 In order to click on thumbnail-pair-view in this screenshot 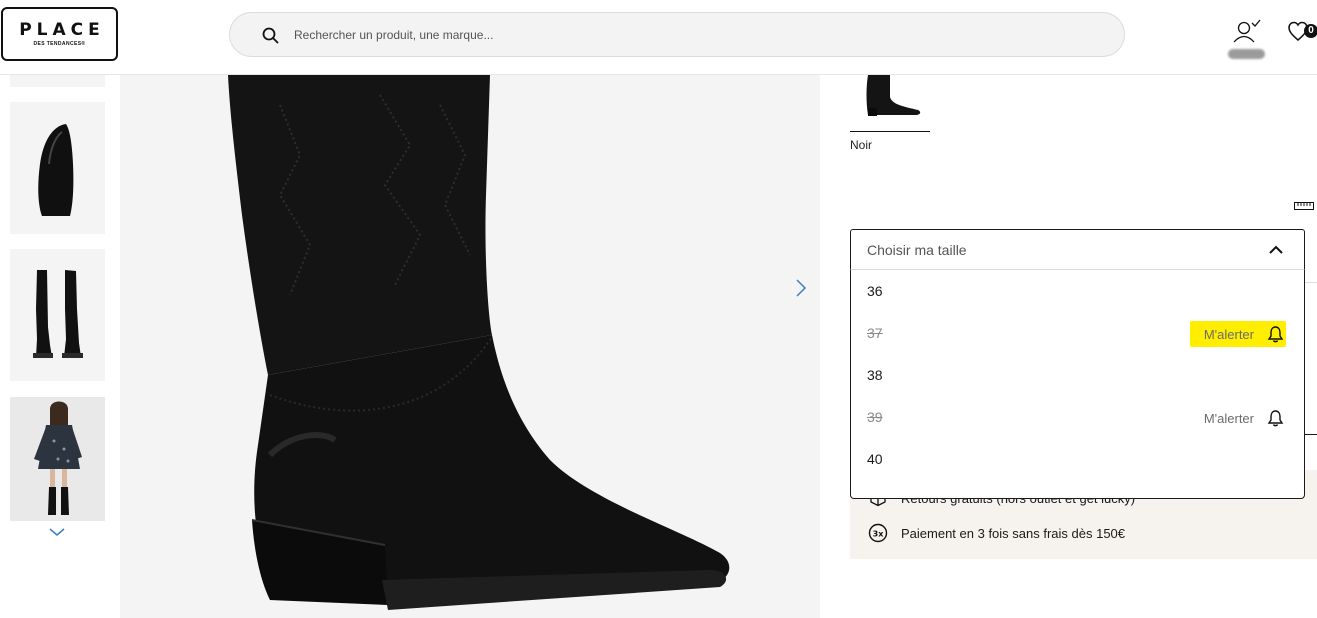, I will do `click(57, 315)`.